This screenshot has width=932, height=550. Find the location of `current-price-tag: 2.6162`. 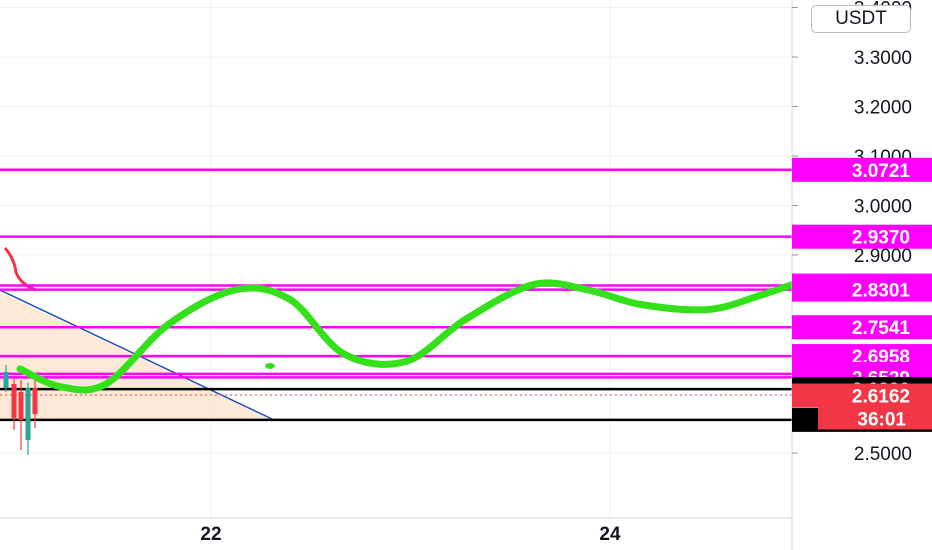

current-price-tag: 2.6162 is located at coordinates (881, 396).